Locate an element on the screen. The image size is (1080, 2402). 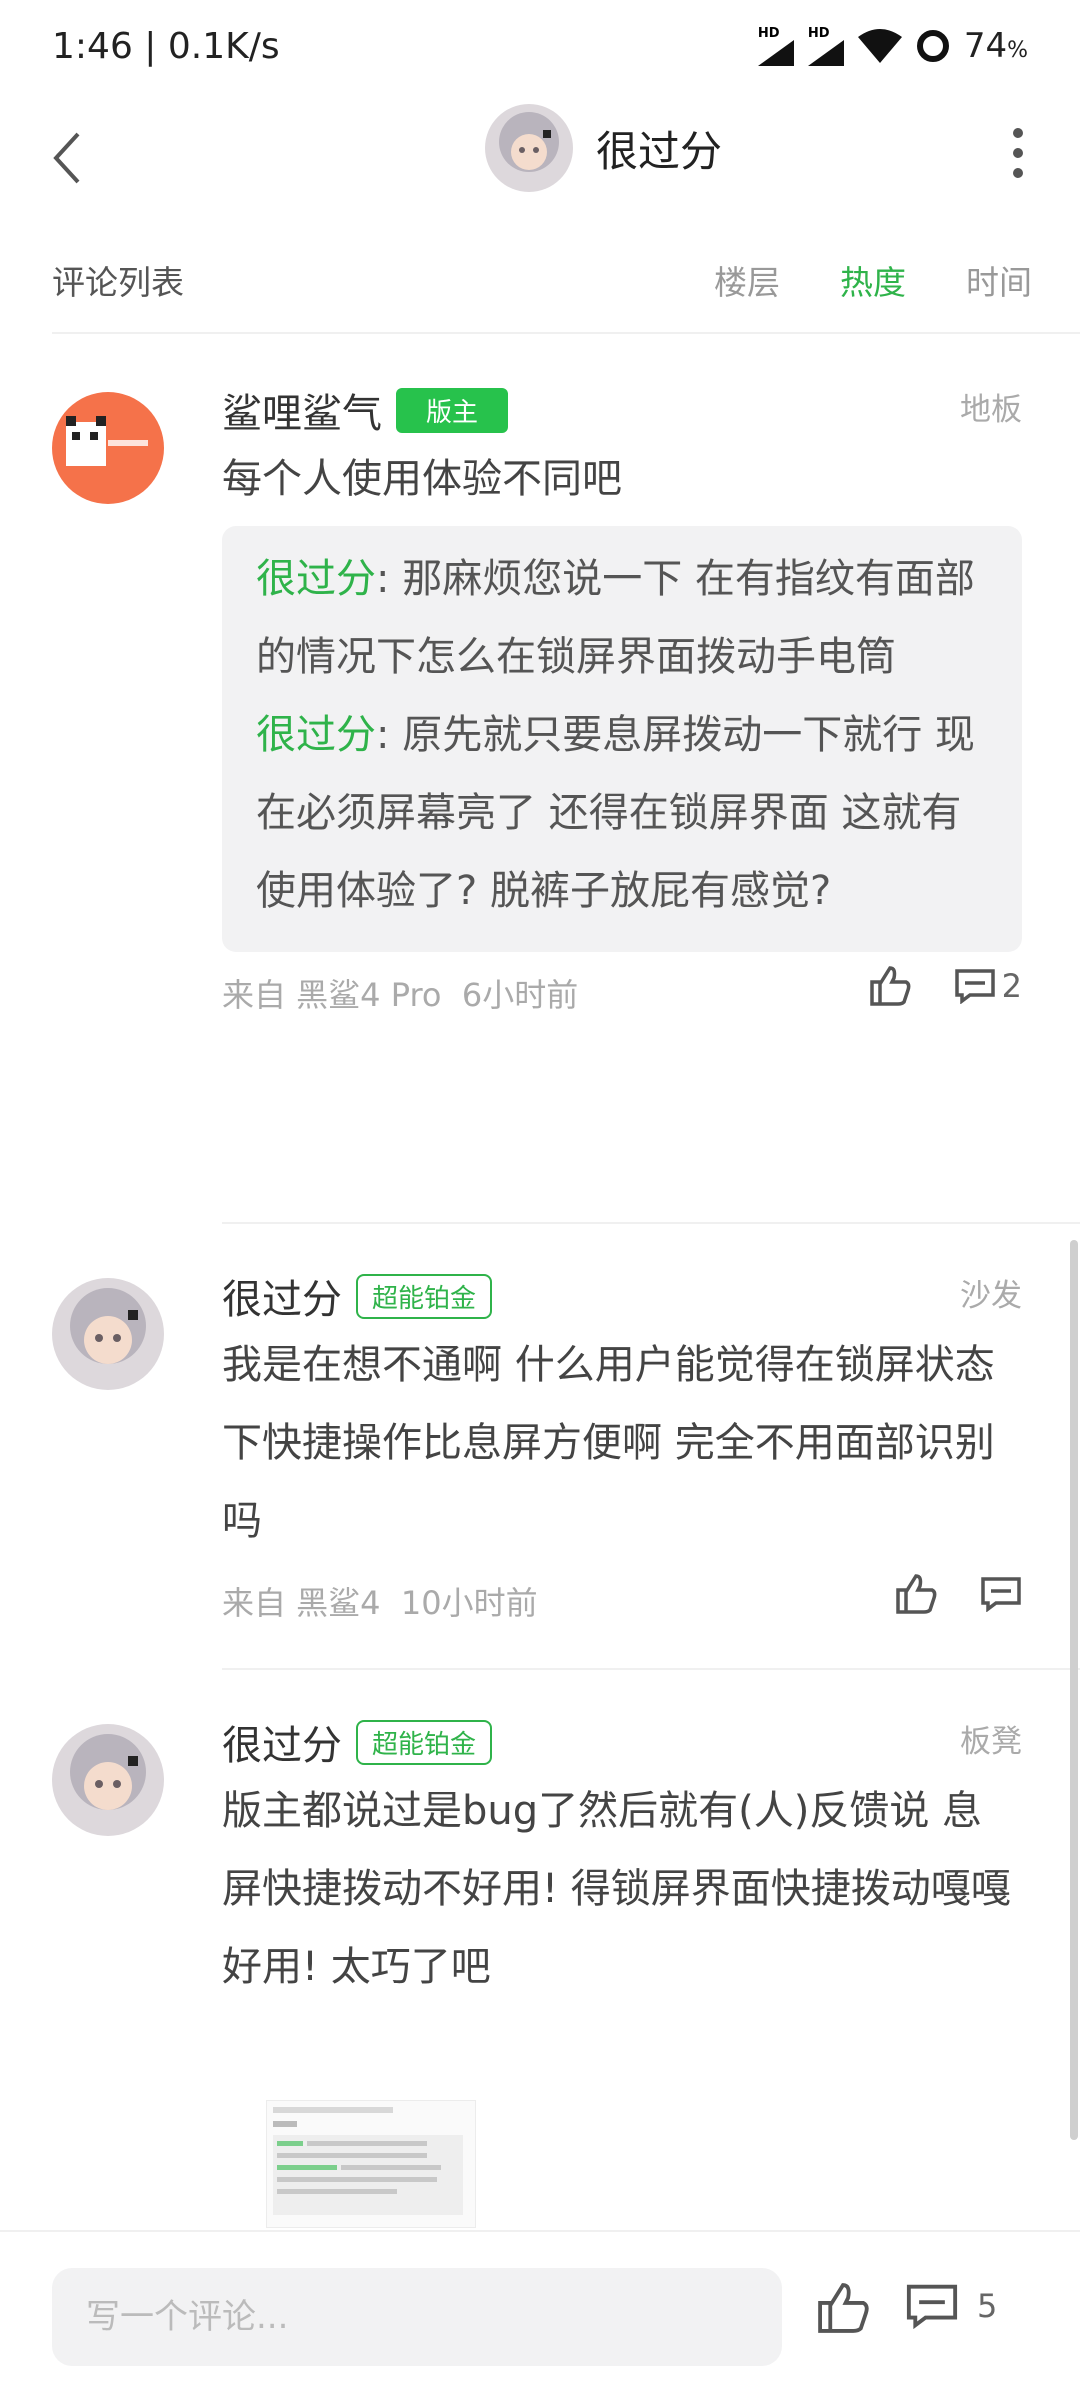
hd-label-2: HD is located at coordinates (818, 33).